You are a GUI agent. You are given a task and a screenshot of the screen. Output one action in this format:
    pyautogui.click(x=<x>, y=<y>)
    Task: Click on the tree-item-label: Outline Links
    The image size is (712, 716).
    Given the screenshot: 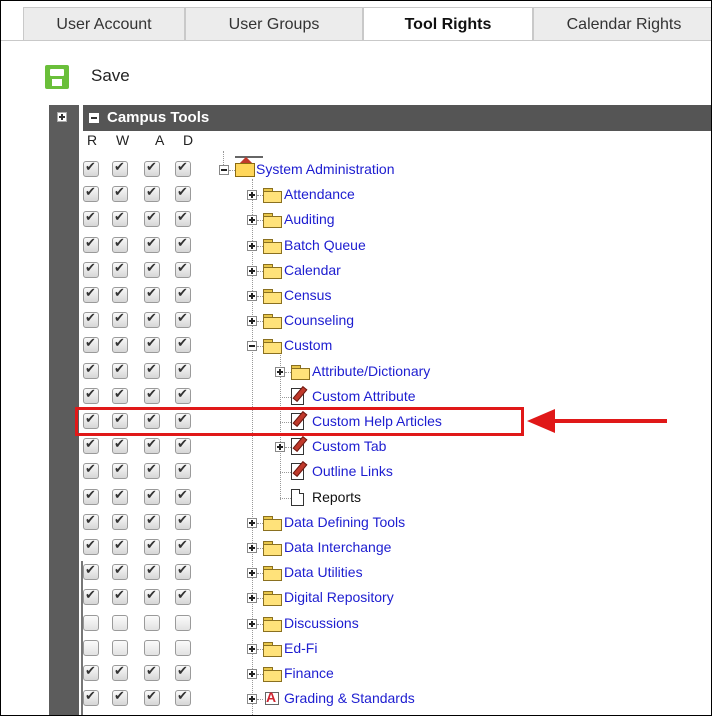 What is the action you would take?
    pyautogui.click(x=352, y=471)
    